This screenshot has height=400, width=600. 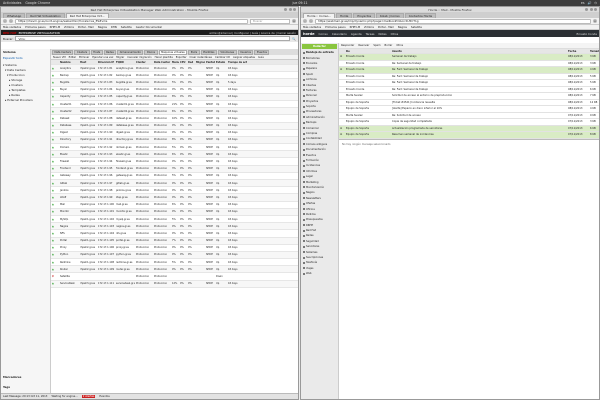 I want to click on column-header: Fecha, so click(x=578, y=51).